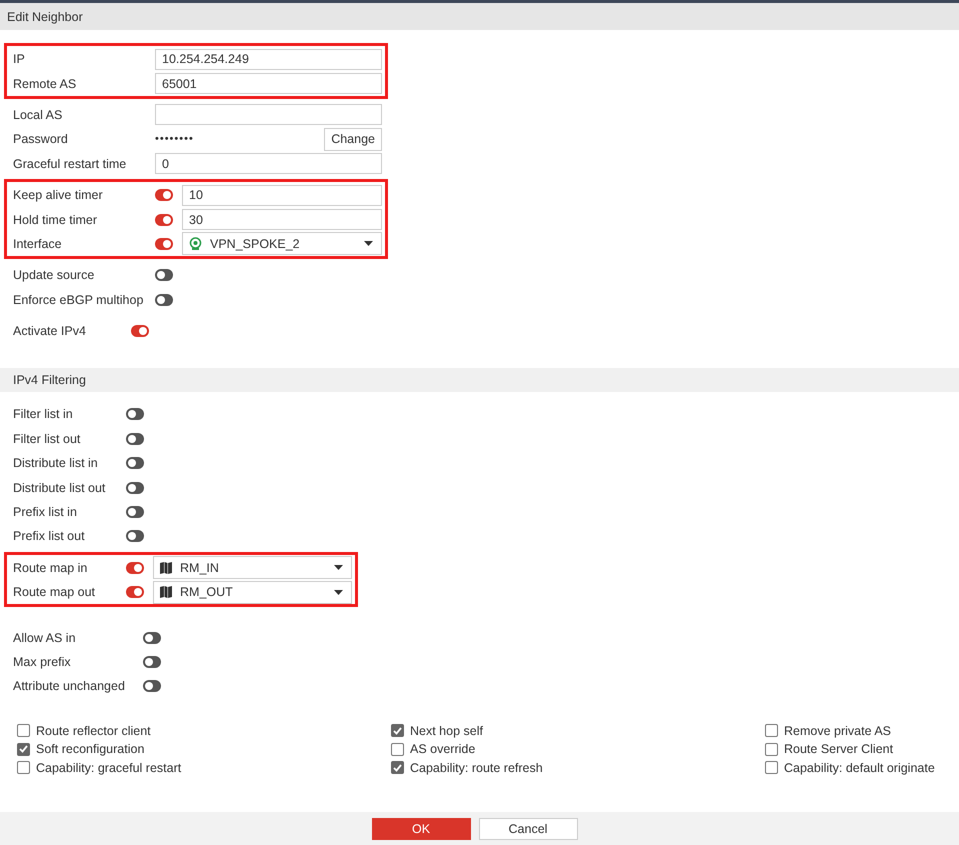 The height and width of the screenshot is (845, 959). What do you see at coordinates (239, 139) in the screenshot?
I see `password-field: ••••••••` at bounding box center [239, 139].